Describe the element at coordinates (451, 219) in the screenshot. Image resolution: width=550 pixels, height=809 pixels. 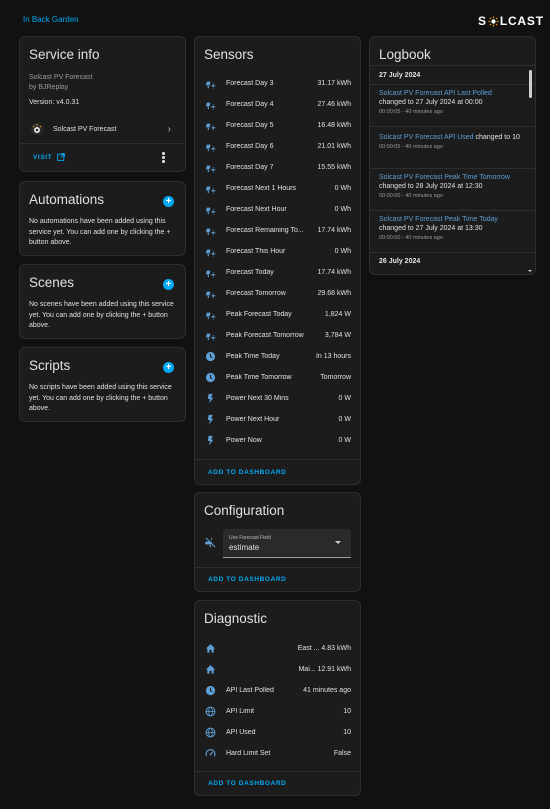
I see `log-entity-link: Solcast PV Forecast Peak Time Today` at that location.